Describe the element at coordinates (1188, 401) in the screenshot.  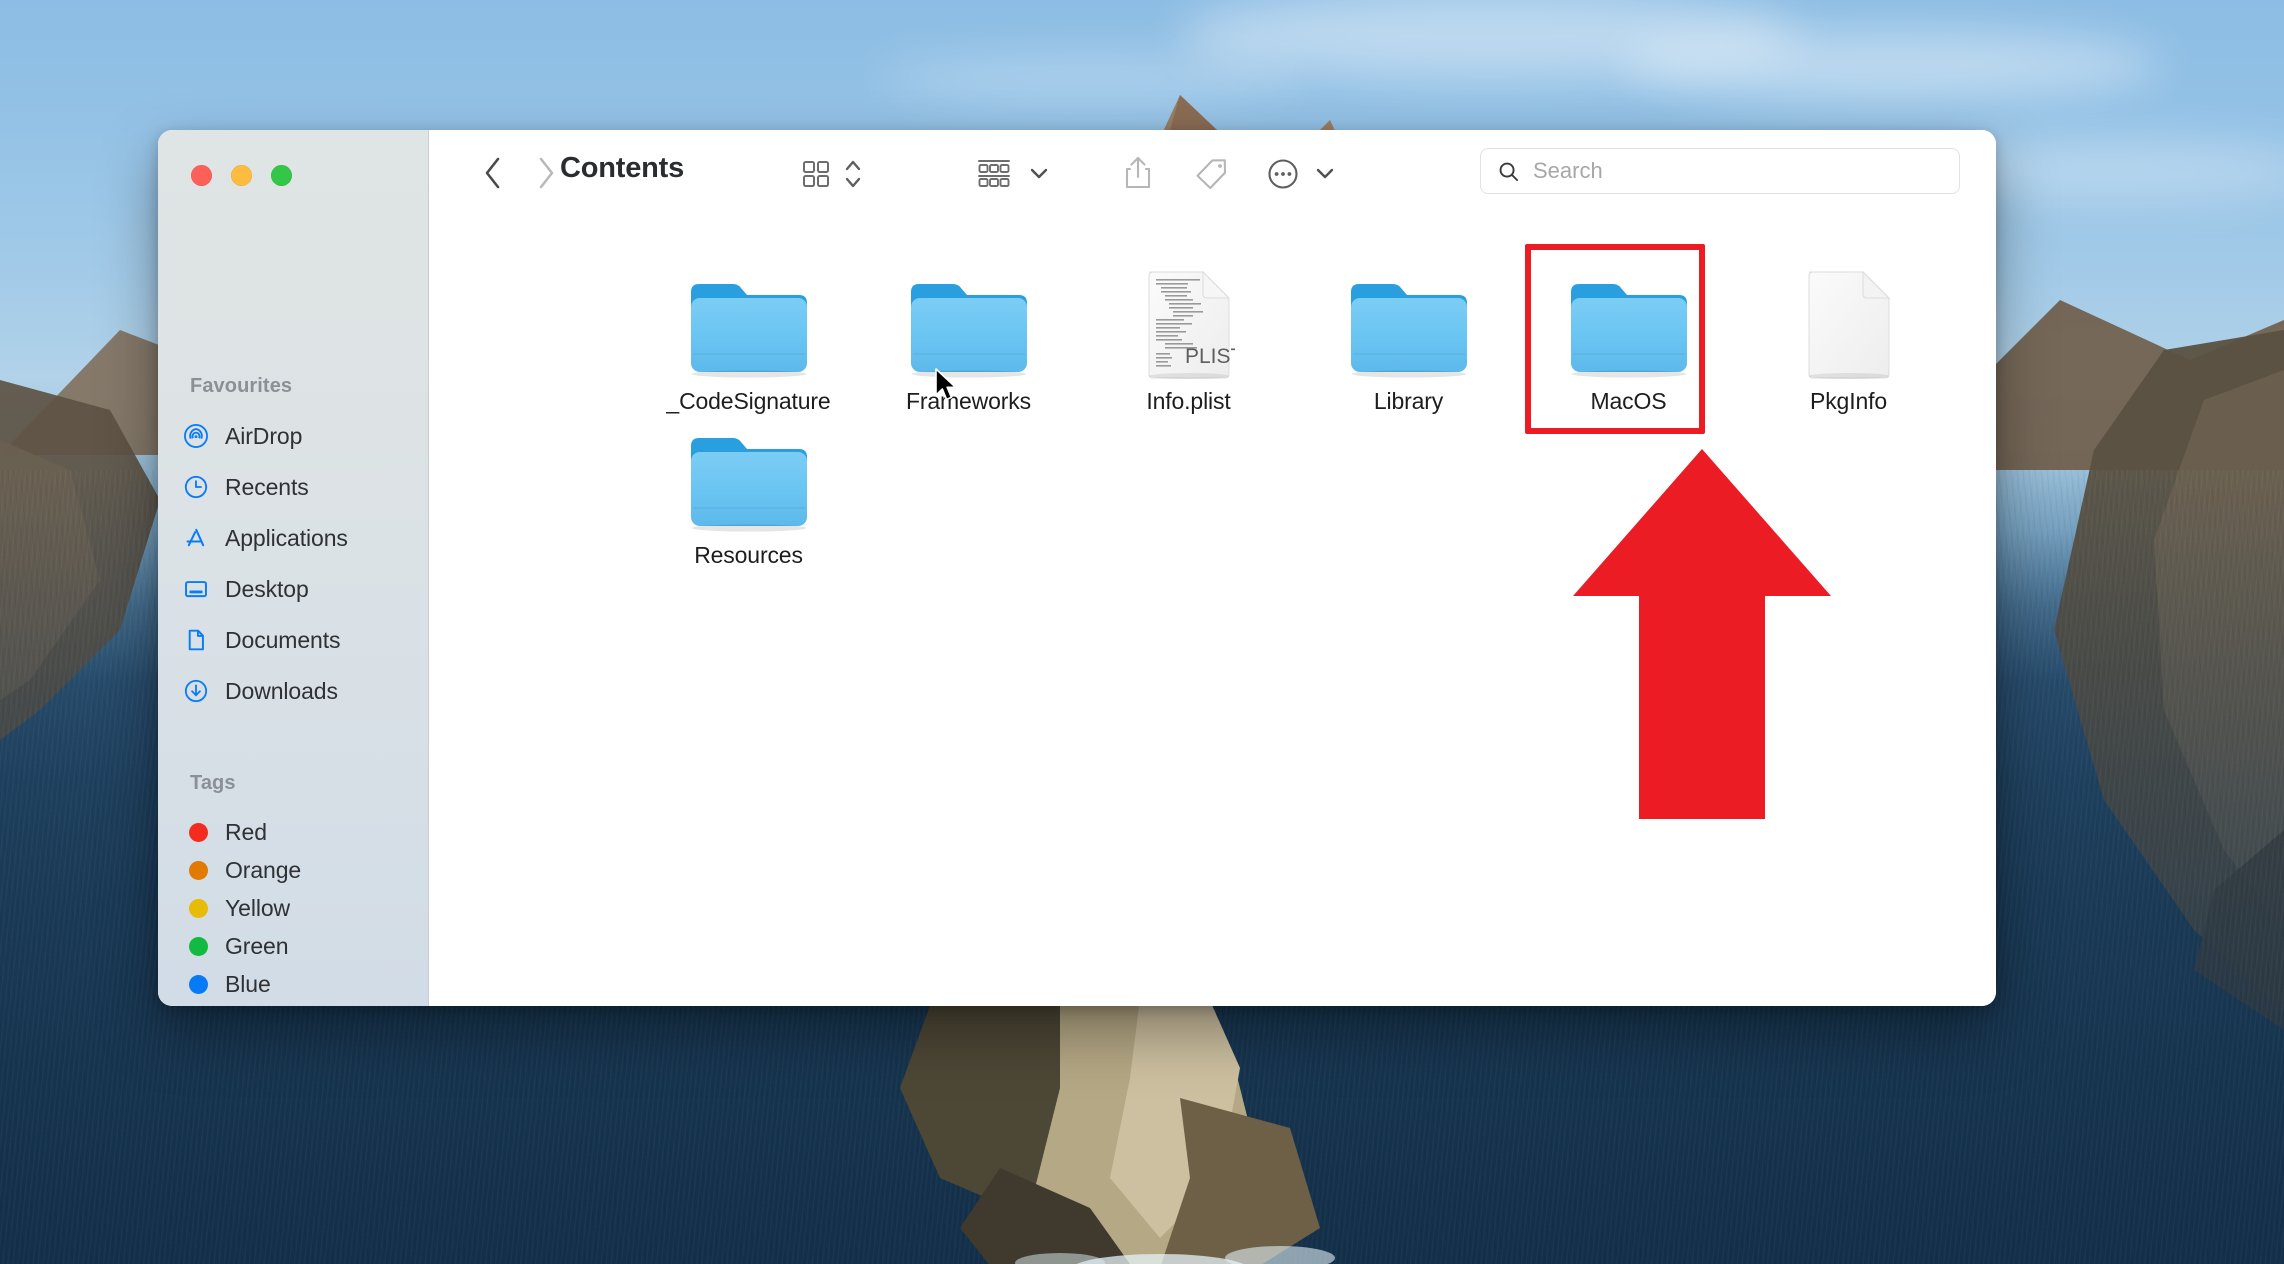
I see `file-label: Info.plist` at that location.